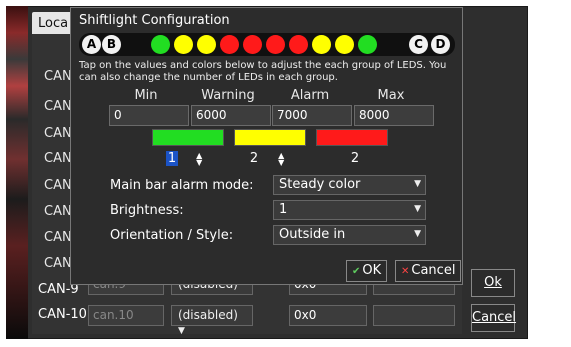 The image size is (571, 347). What do you see at coordinates (17, 172) in the screenshot?
I see `engine-photo-strip` at bounding box center [17, 172].